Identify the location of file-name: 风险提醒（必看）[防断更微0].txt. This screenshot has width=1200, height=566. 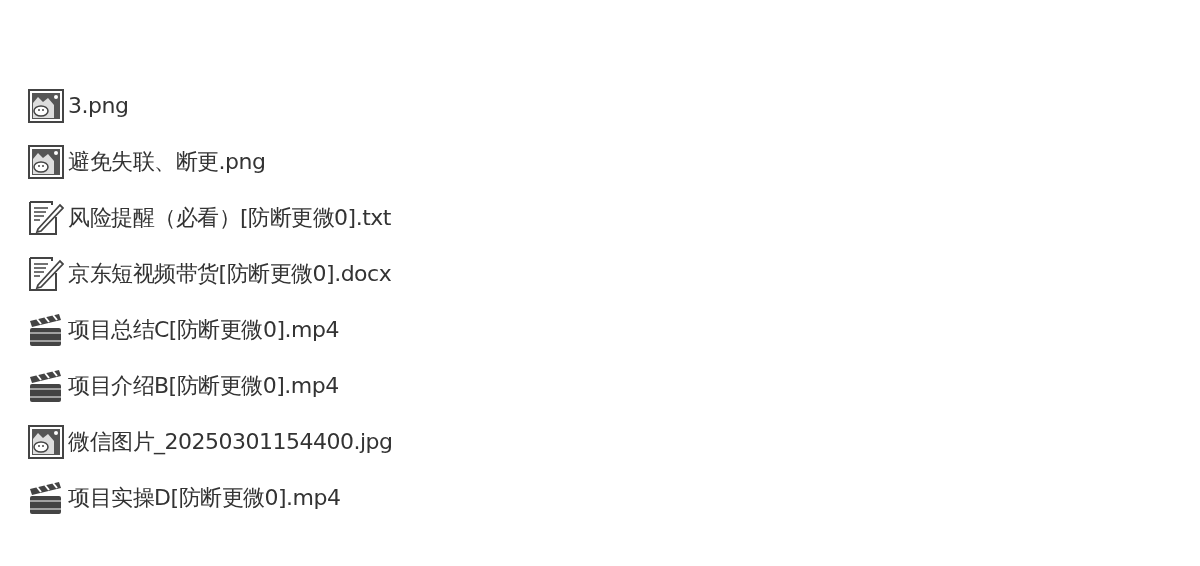
(229, 218).